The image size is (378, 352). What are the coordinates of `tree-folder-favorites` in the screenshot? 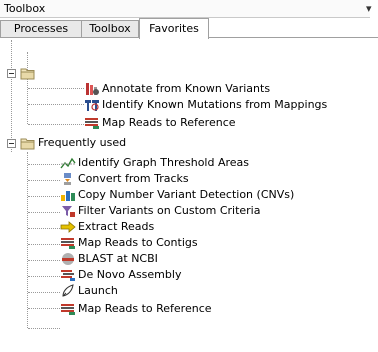 It's located at (29, 73).